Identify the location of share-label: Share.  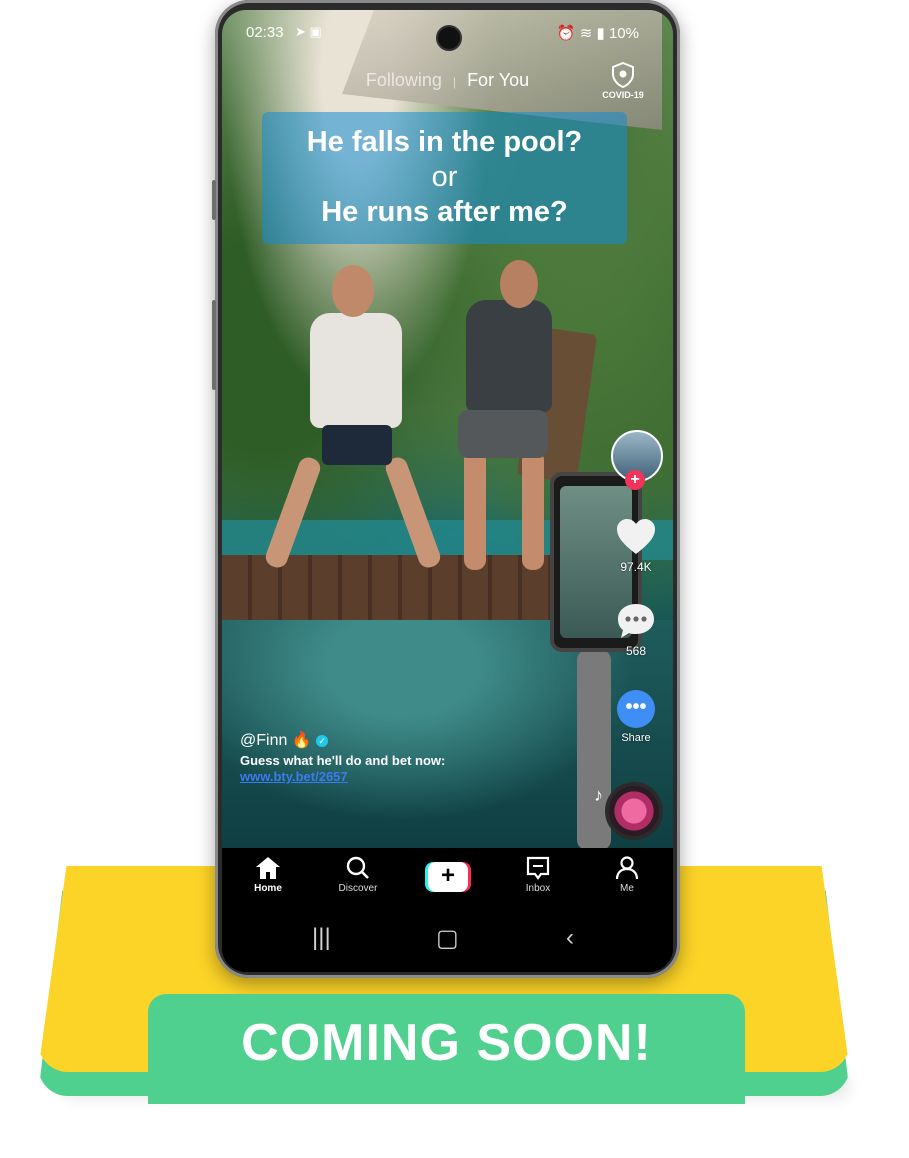
(636, 738).